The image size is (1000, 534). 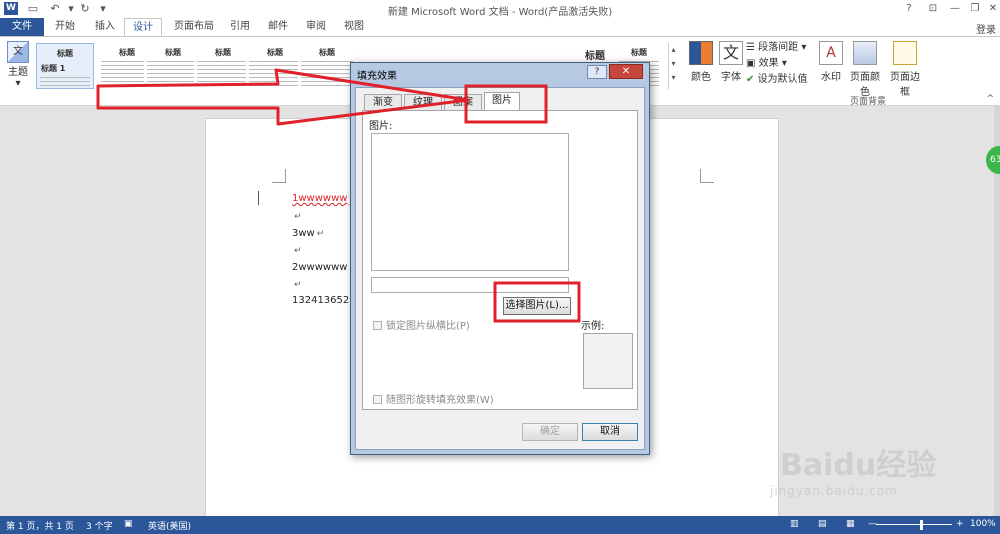 What do you see at coordinates (143, 27) in the screenshot?
I see `tab-design: 设计` at bounding box center [143, 27].